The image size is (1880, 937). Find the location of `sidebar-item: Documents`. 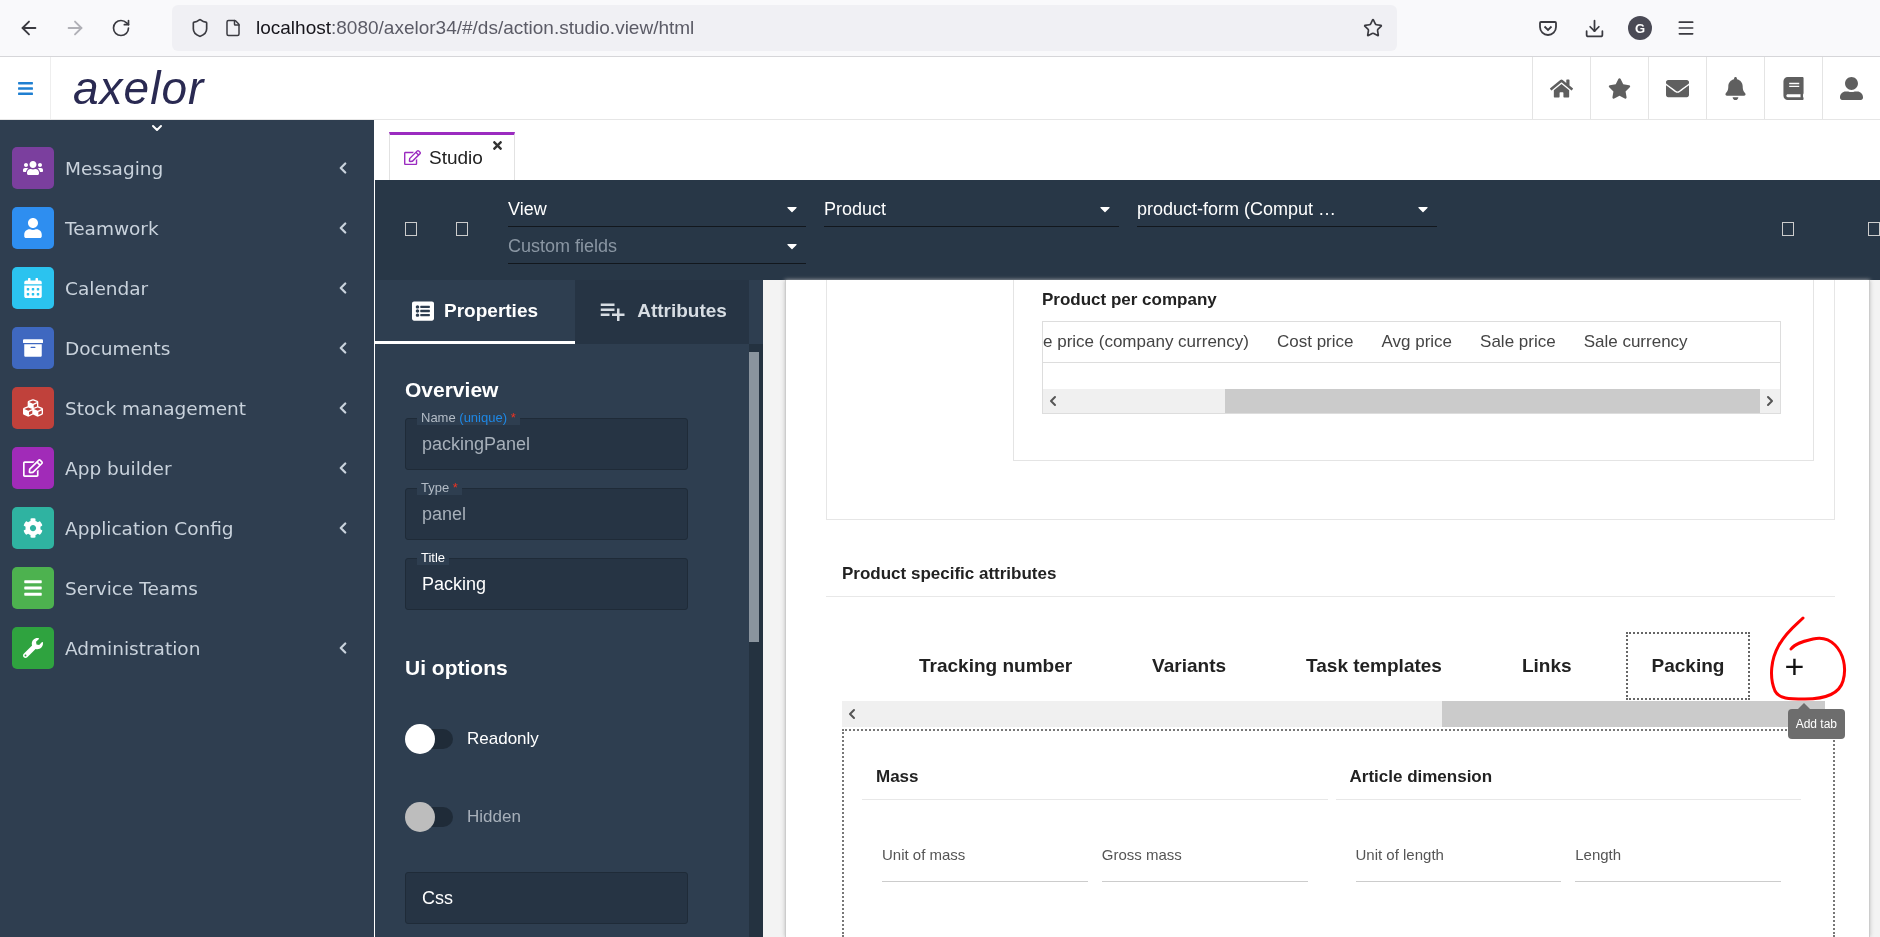

sidebar-item: Documents is located at coordinates (187, 348).